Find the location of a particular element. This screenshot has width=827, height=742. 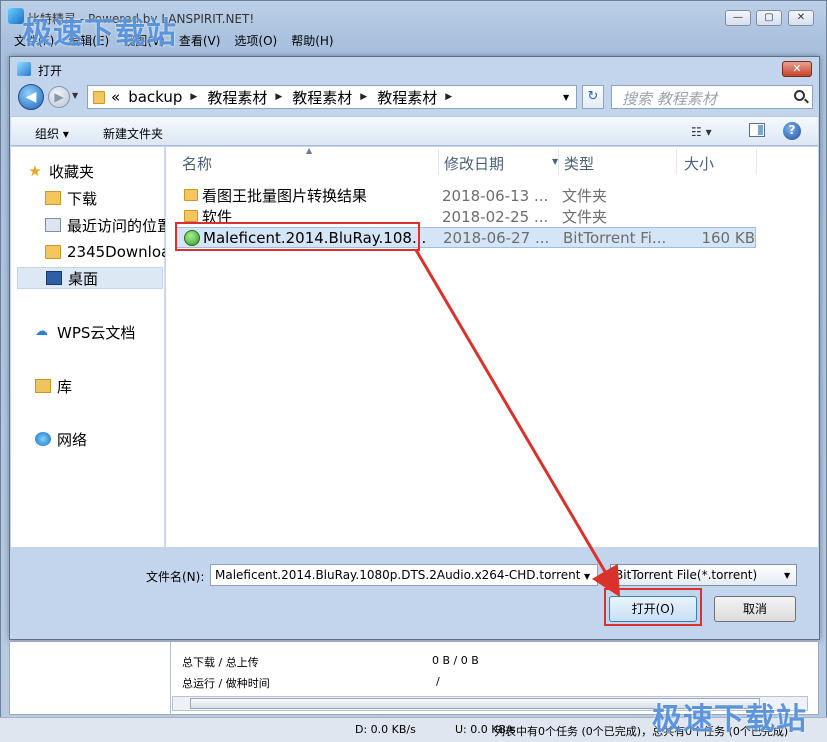

total-dl-ul-label: 总下载 / 总上传 is located at coordinates (220, 662).